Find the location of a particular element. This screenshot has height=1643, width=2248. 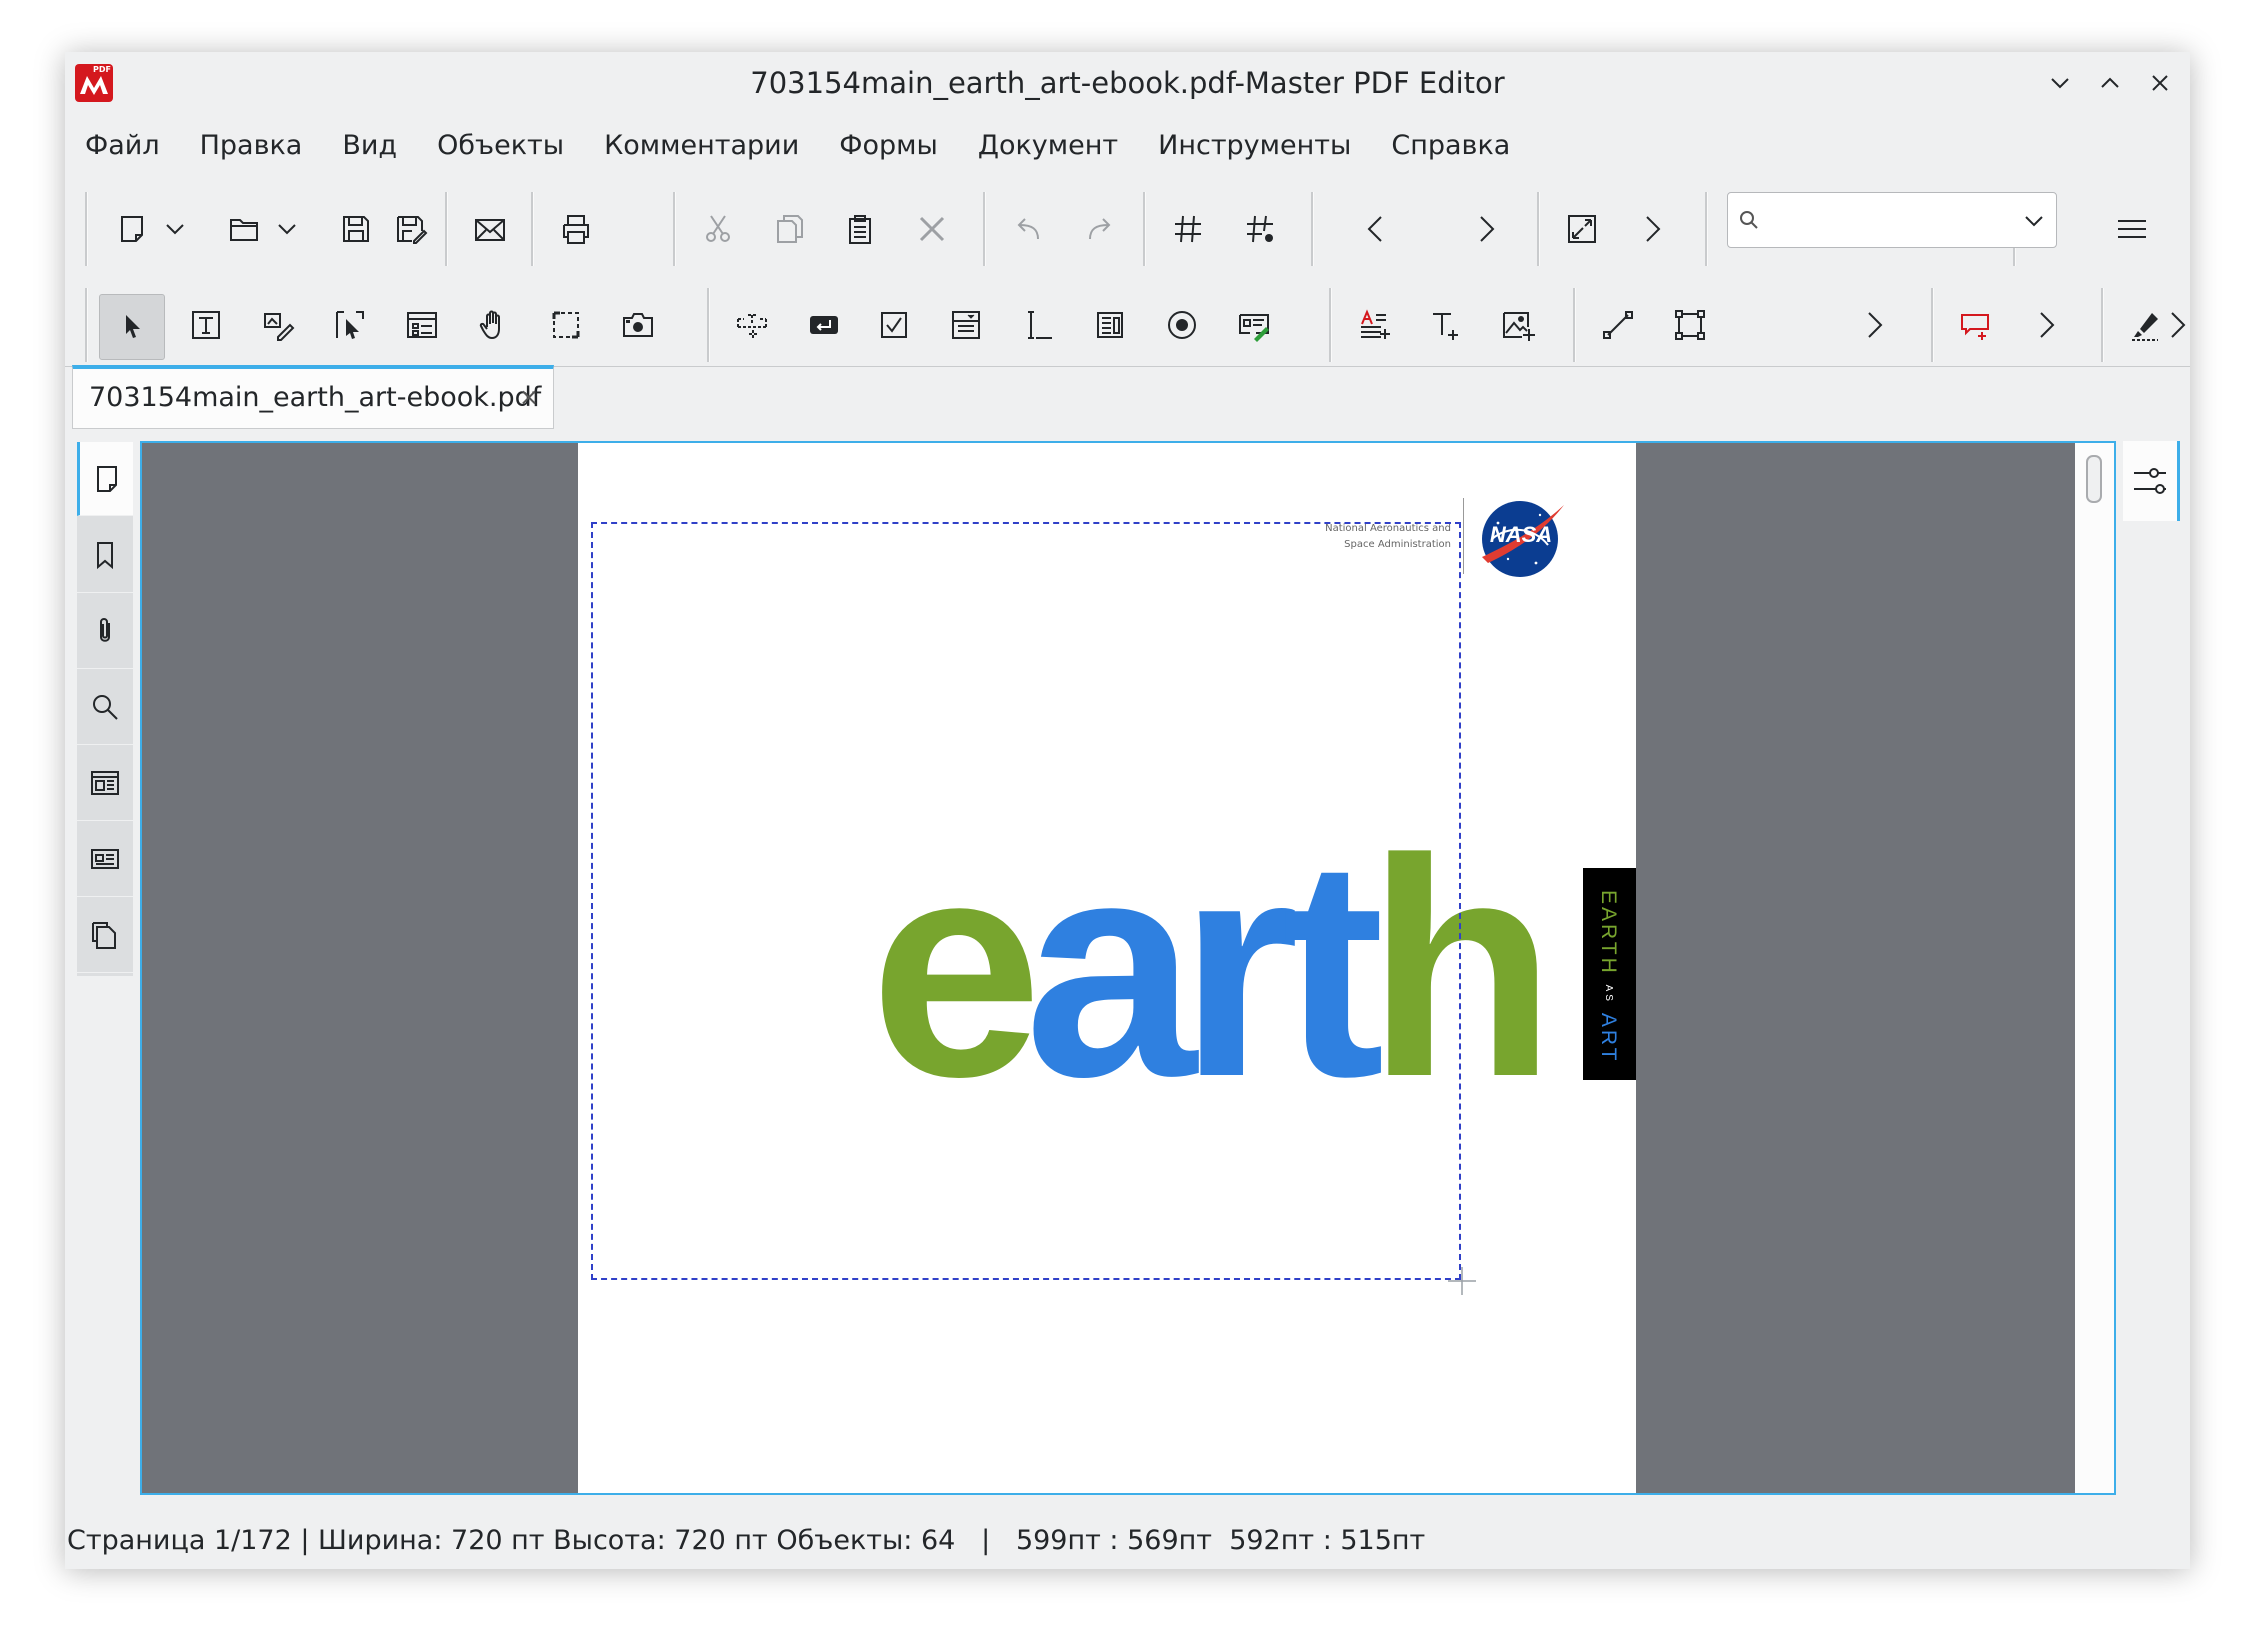

close-window-button is located at coordinates (2160, 83).